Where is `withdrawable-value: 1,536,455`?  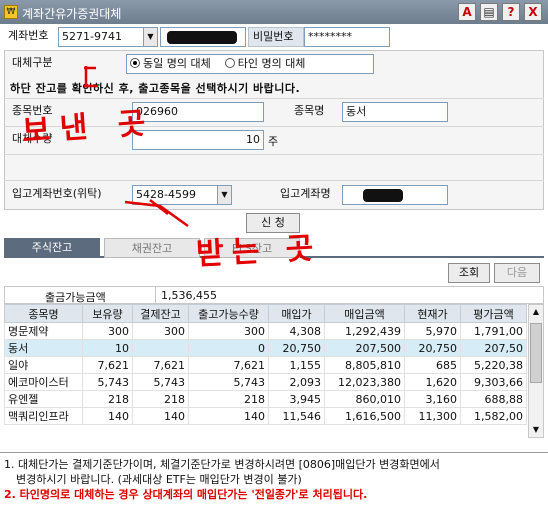
withdrawable-value: 1,536,455 is located at coordinates (189, 295).